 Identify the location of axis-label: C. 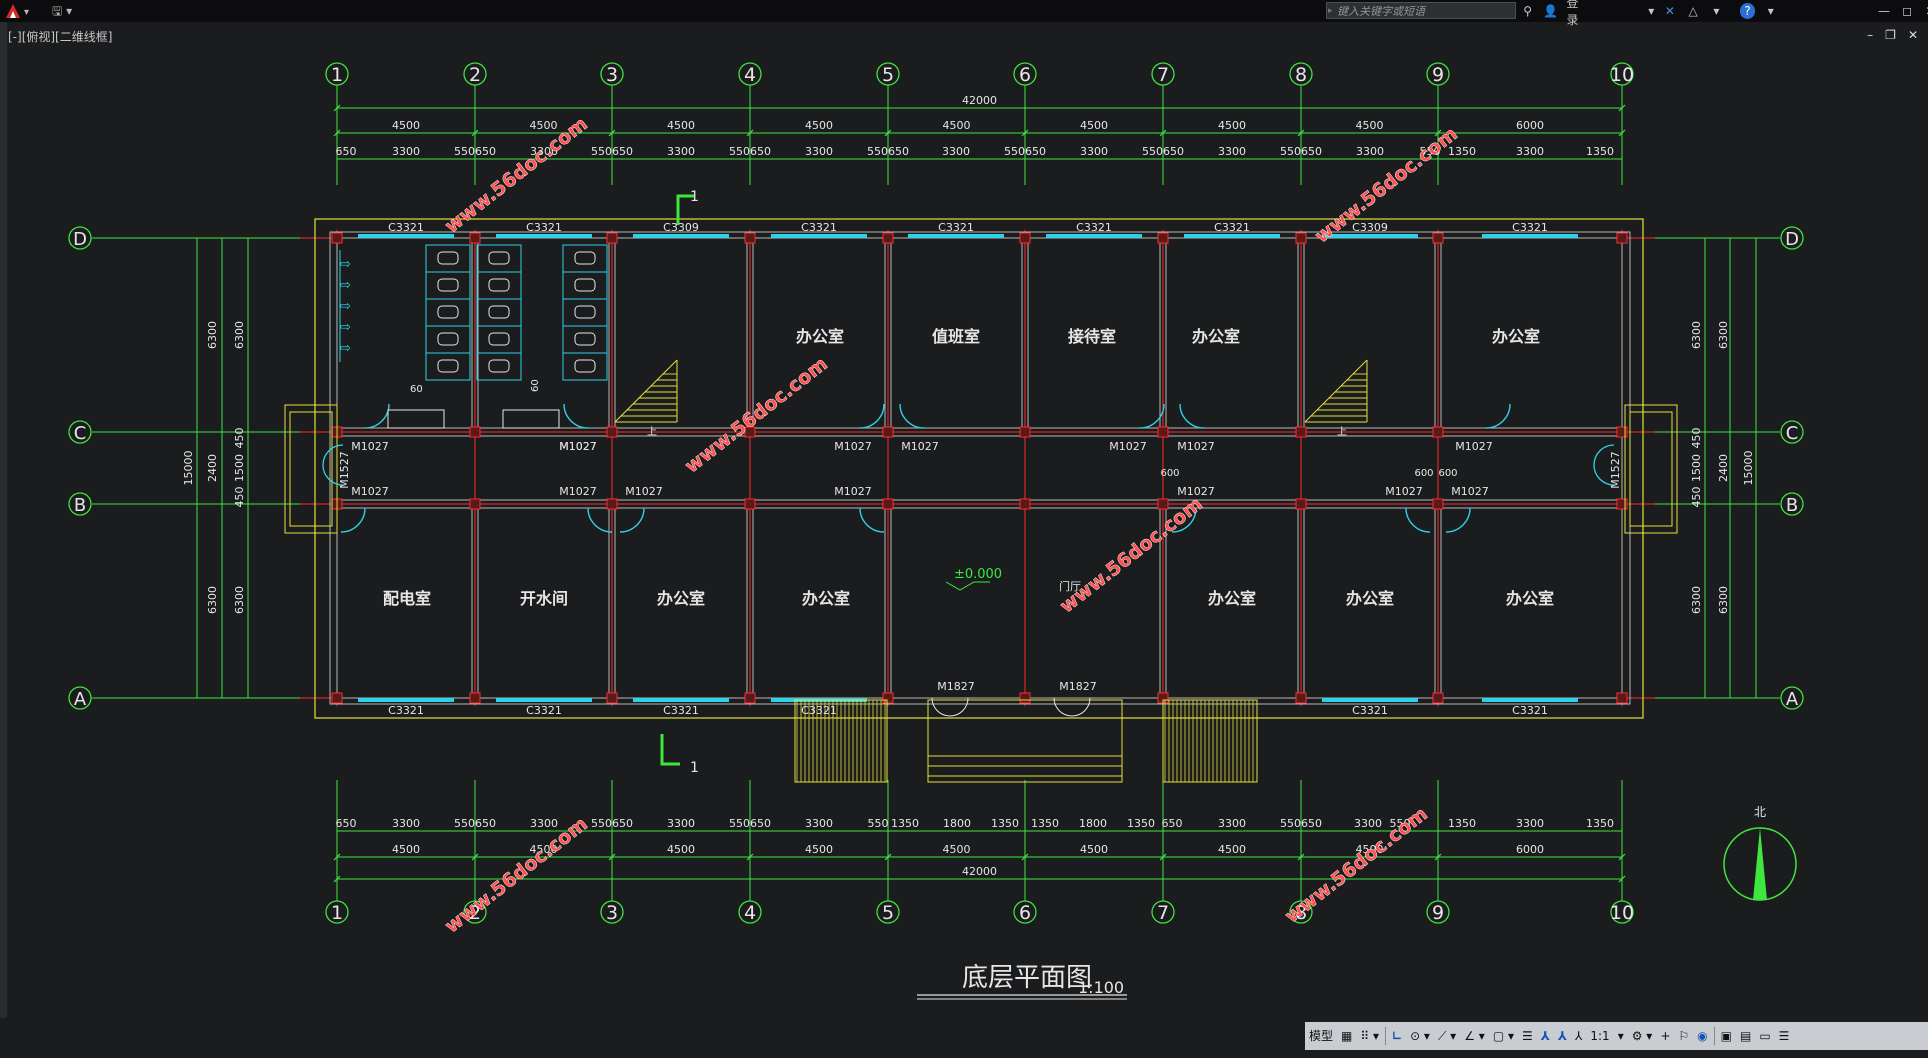
(1792, 433).